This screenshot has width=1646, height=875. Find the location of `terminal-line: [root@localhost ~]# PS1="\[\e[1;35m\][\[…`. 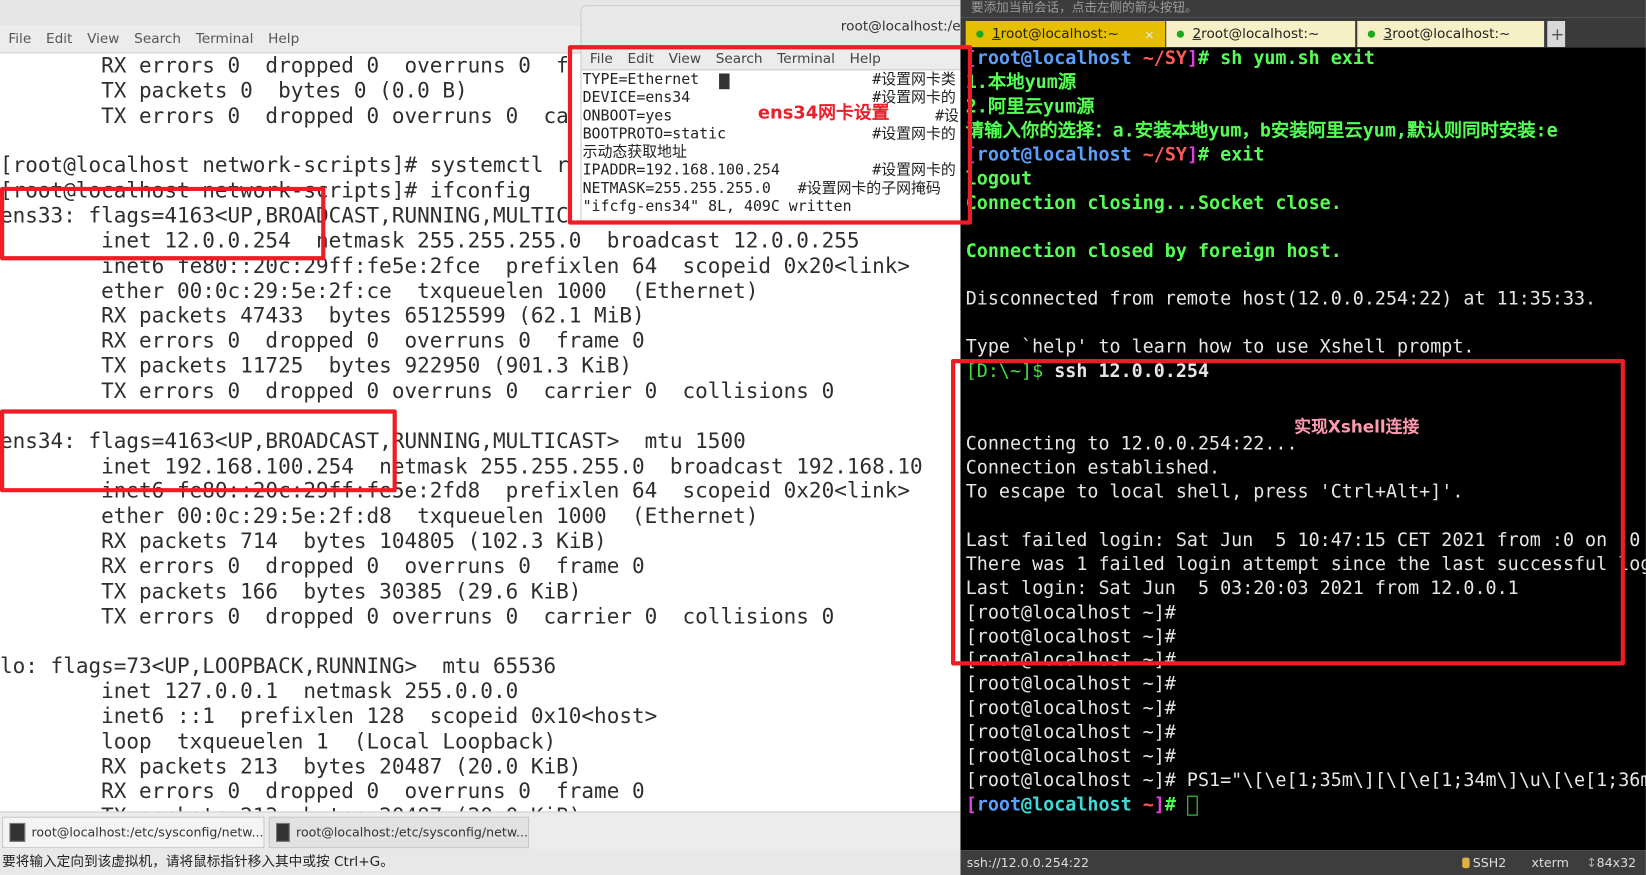

terminal-line: [root@localhost ~]# PS1="\[\e[1;35m\][\[… is located at coordinates (1303, 782).